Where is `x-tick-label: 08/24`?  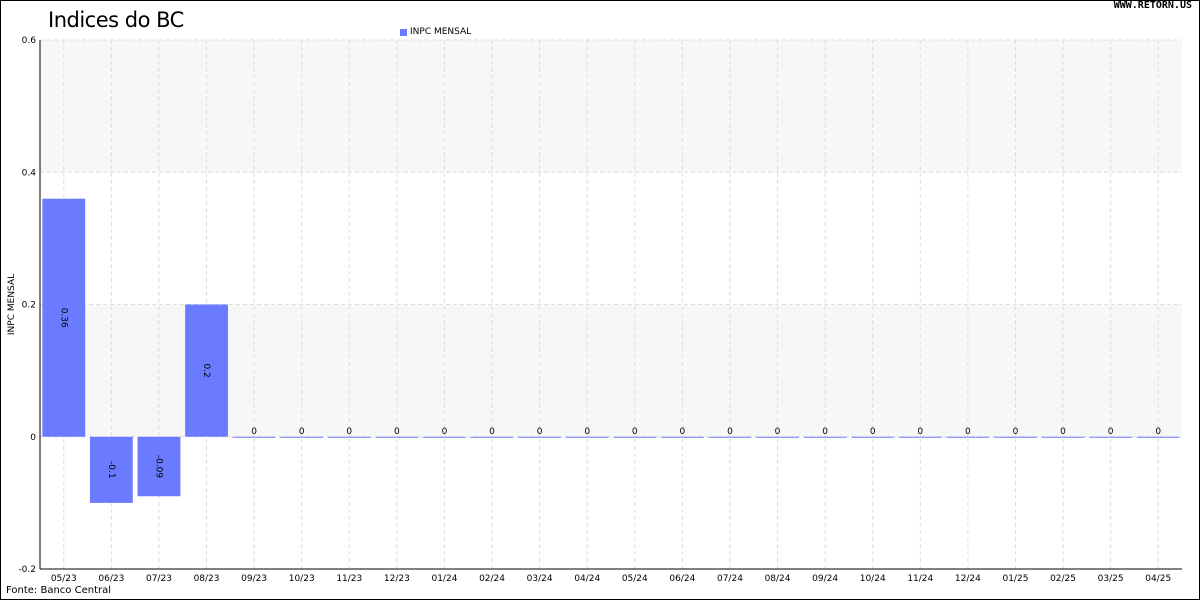
x-tick-label: 08/24 is located at coordinates (778, 579).